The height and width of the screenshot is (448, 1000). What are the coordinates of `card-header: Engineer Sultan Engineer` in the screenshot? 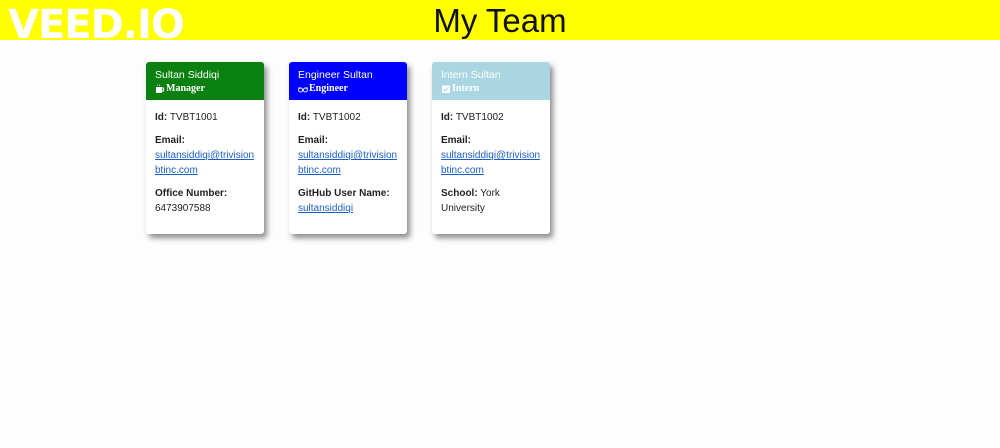 It's located at (348, 81).